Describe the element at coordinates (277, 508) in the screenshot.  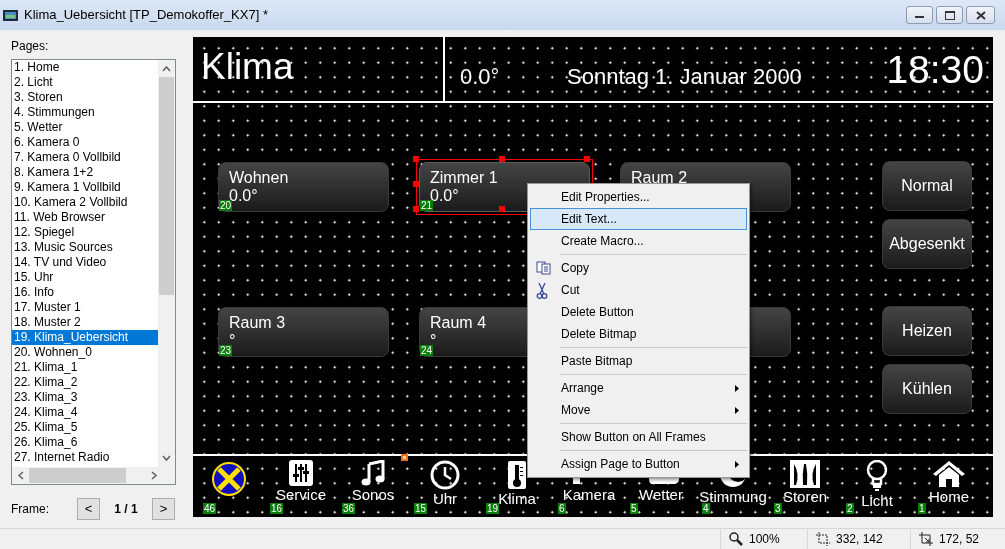
I see `id-number: 16` at that location.